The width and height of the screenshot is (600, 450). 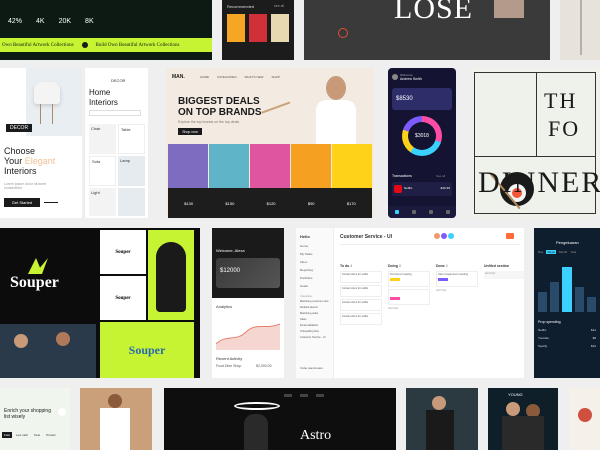 What do you see at coordinates (314, 337) in the screenshot?
I see `team-item: Customer Service - UI` at bounding box center [314, 337].